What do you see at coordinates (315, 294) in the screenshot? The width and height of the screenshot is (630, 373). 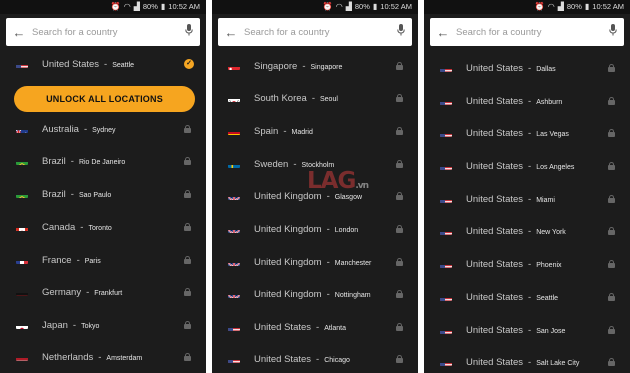 I see `location-row: United Kingdom - Nottingham` at bounding box center [315, 294].